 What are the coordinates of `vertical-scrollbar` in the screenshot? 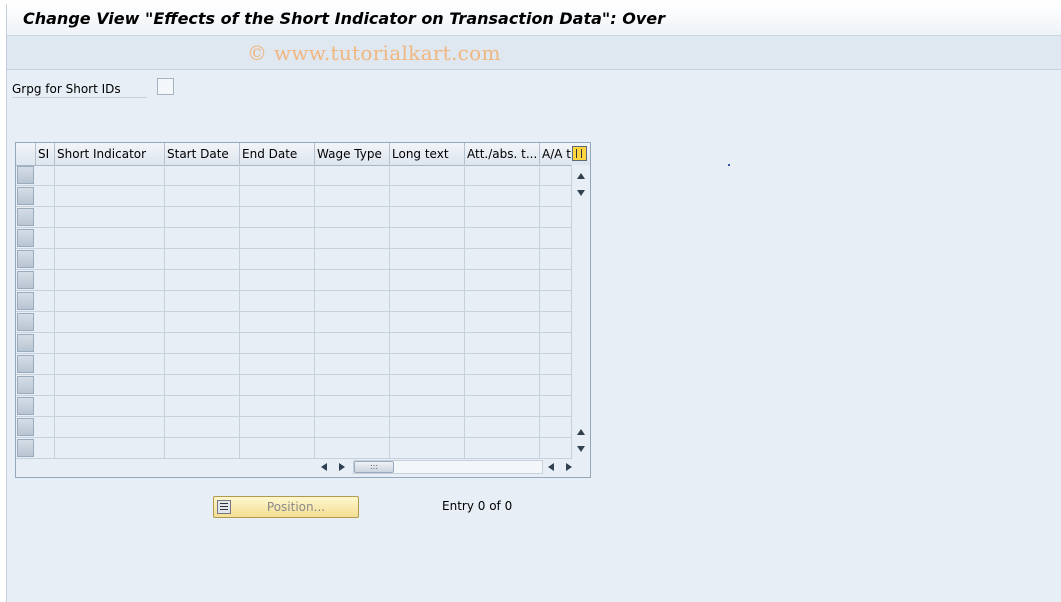 It's located at (581, 311).